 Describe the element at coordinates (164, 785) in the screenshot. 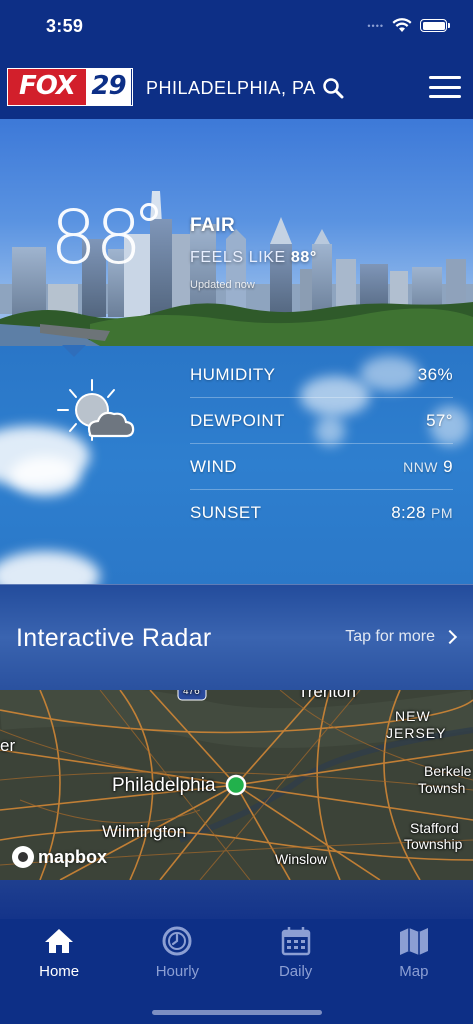

I see `map-label-philadelphia: Philadelphia` at that location.